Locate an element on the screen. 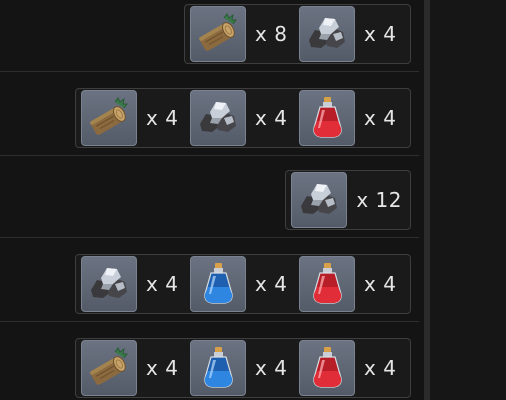  scrollbar is located at coordinates (427, 200).